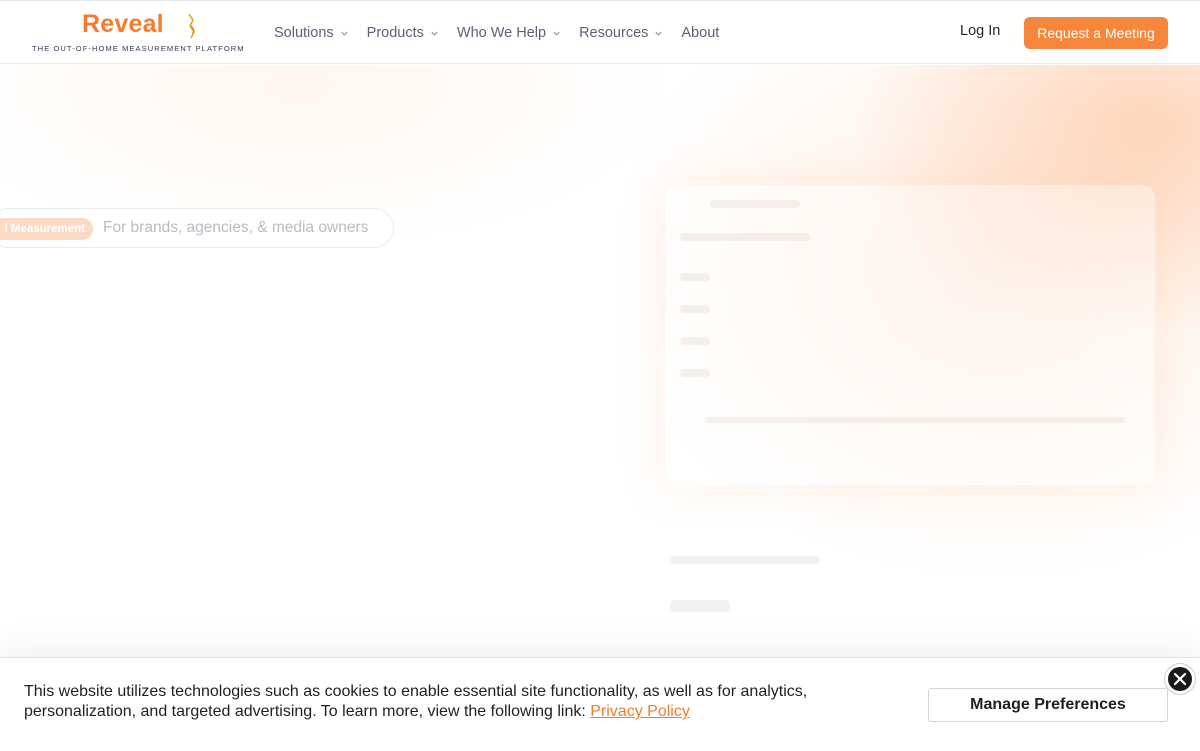  What do you see at coordinates (123, 24) in the screenshot?
I see `logo-wordmark: Reveal` at bounding box center [123, 24].